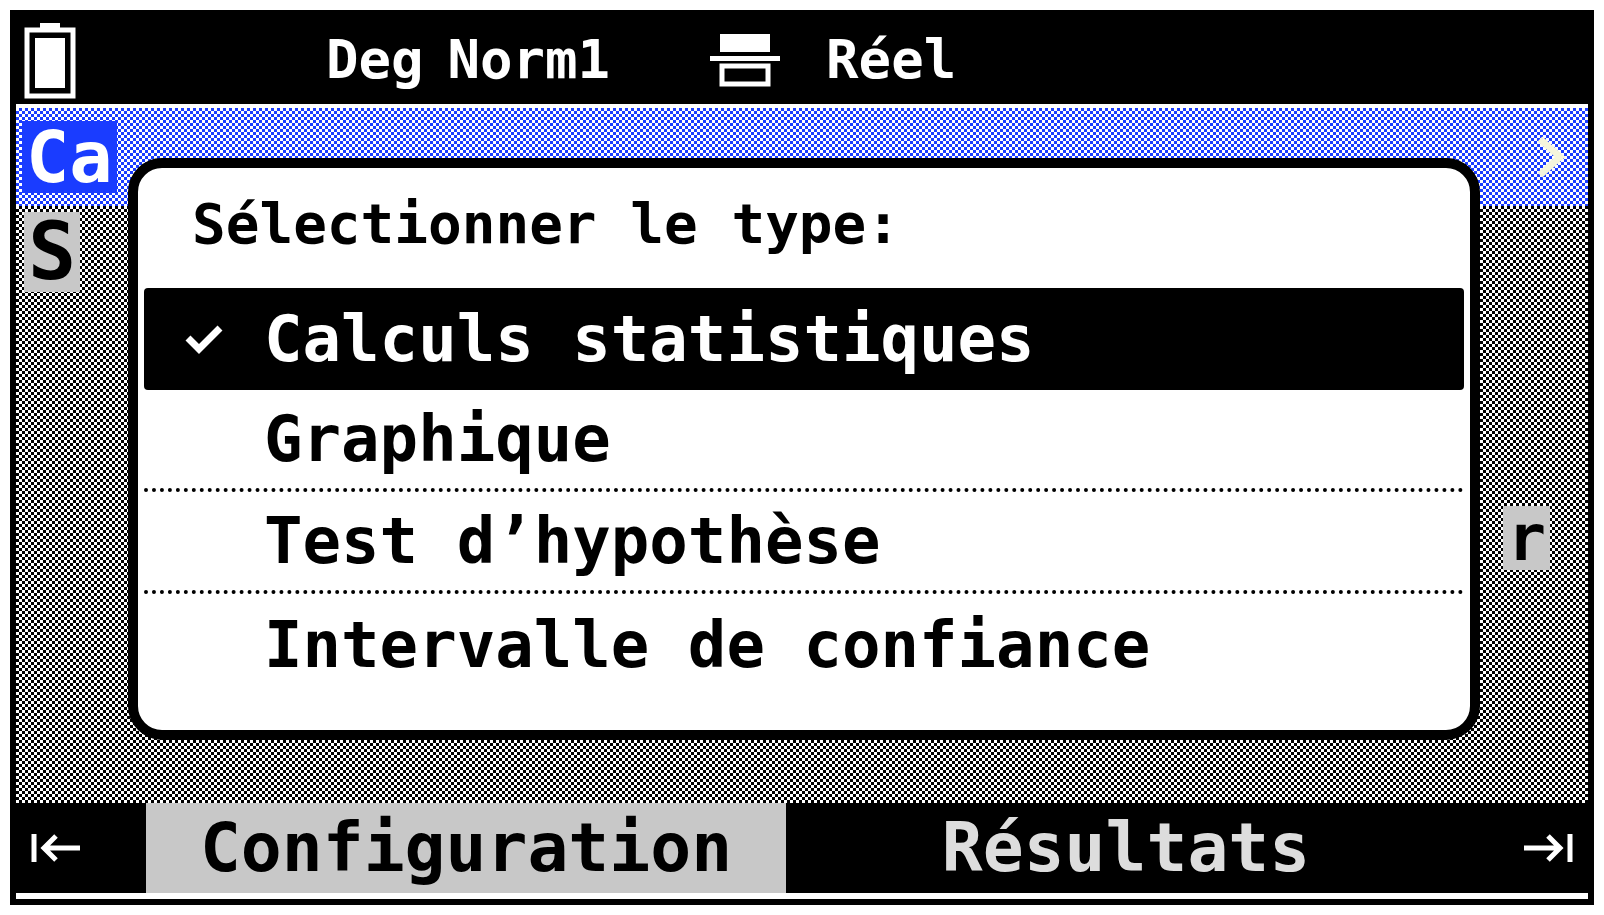 This screenshot has height=915, width=1604. I want to click on title-text: Ca, so click(69, 157).